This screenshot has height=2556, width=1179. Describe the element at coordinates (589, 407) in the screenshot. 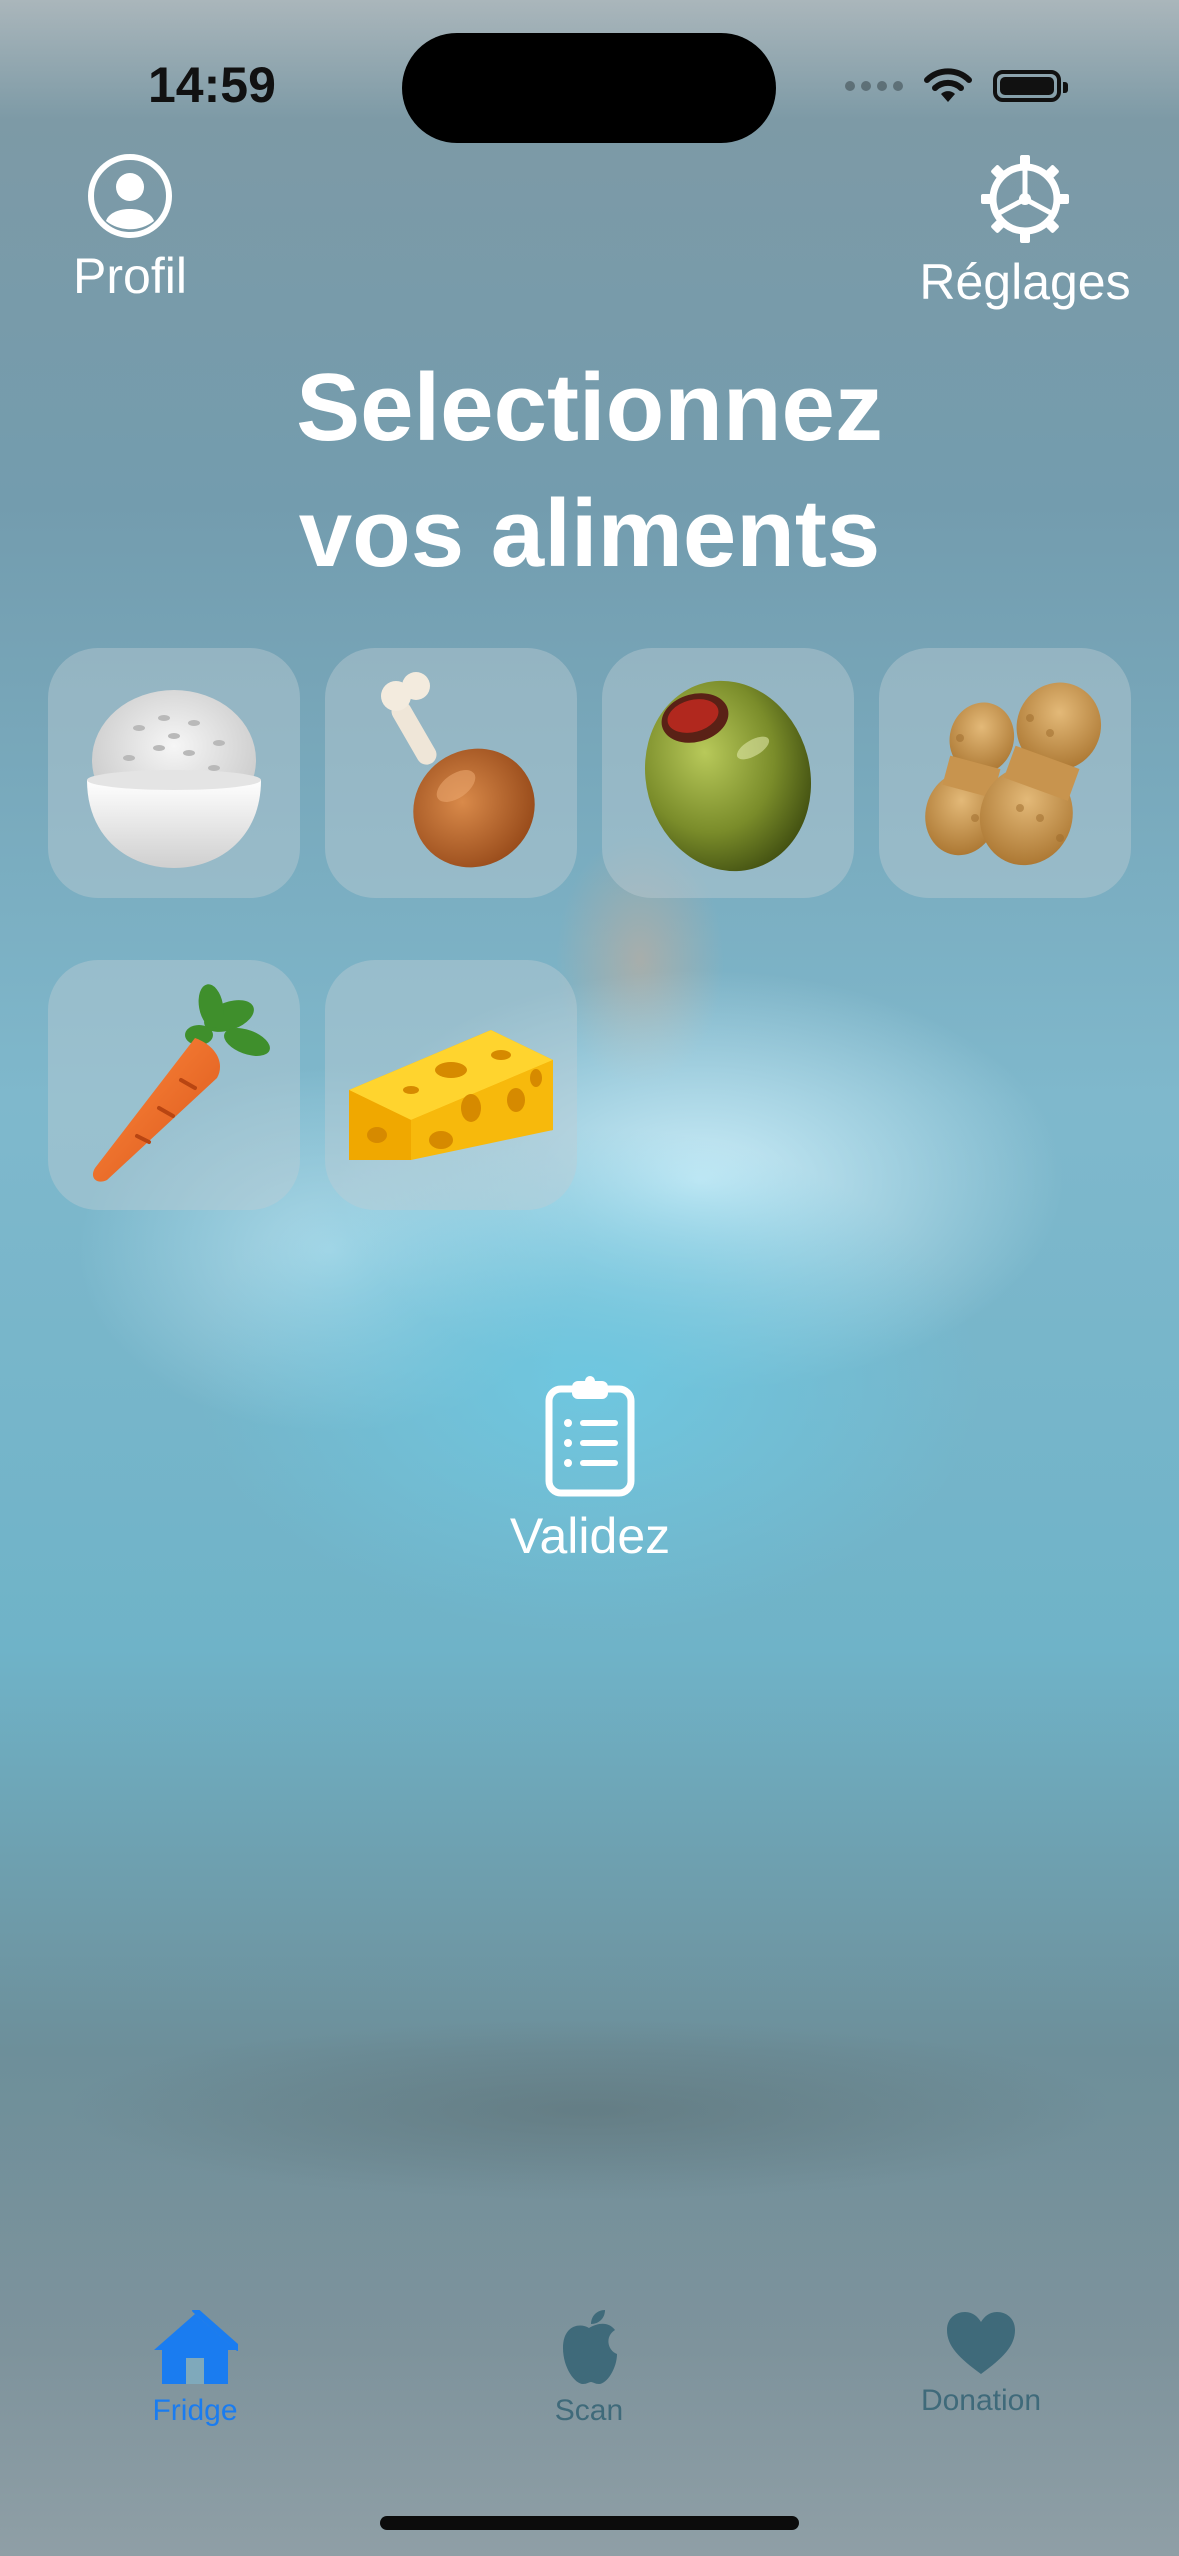

I see `title-line-1: Selectionnez` at that location.